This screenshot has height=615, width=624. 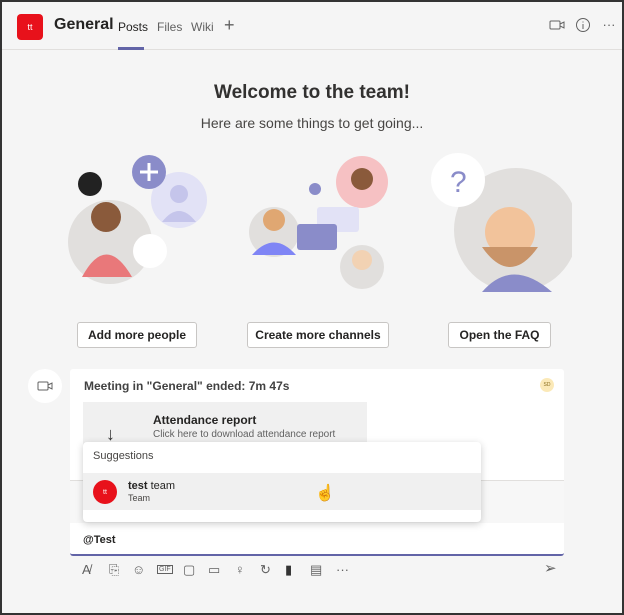 What do you see at coordinates (205, 420) in the screenshot?
I see `attendance-title: Attendance report` at bounding box center [205, 420].